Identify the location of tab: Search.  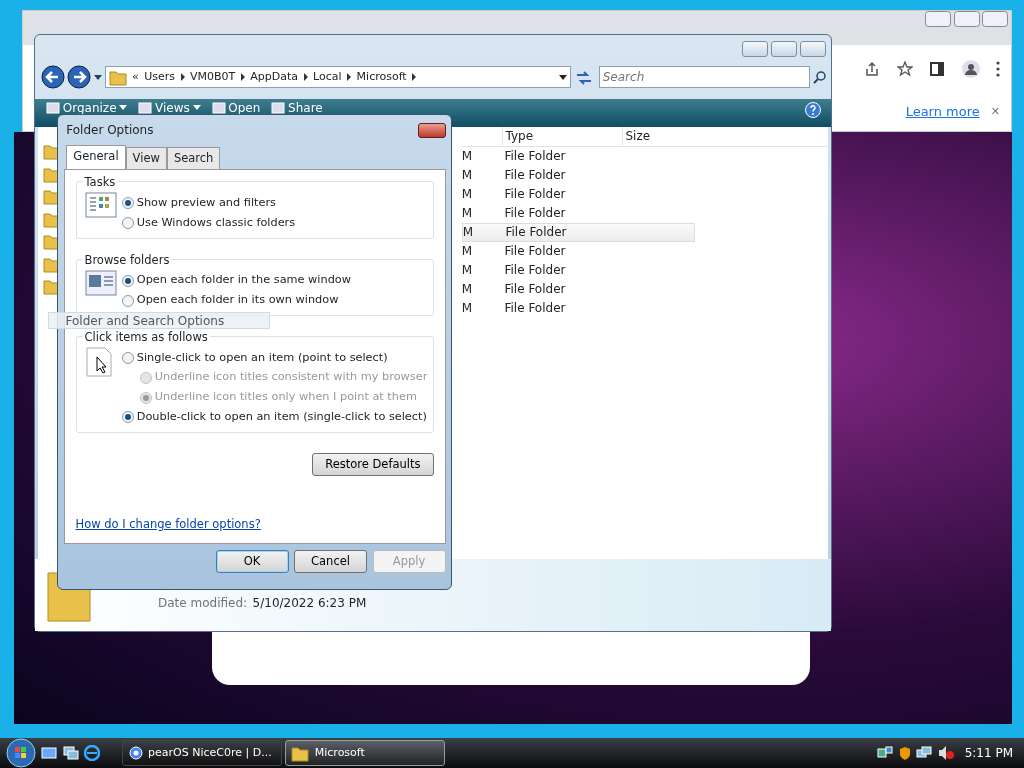
(193, 158).